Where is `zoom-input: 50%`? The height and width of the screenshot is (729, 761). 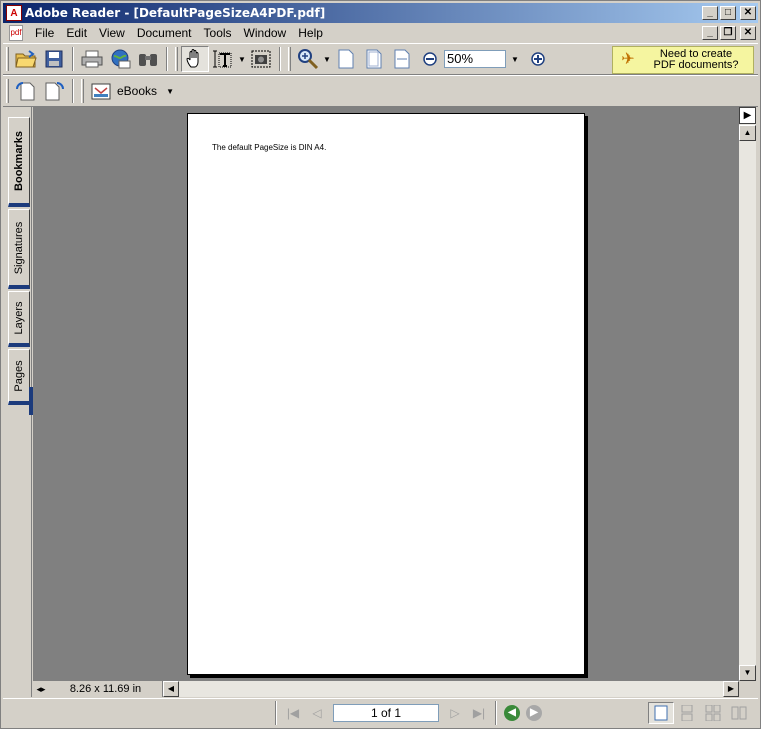
zoom-input: 50% is located at coordinates (475, 59).